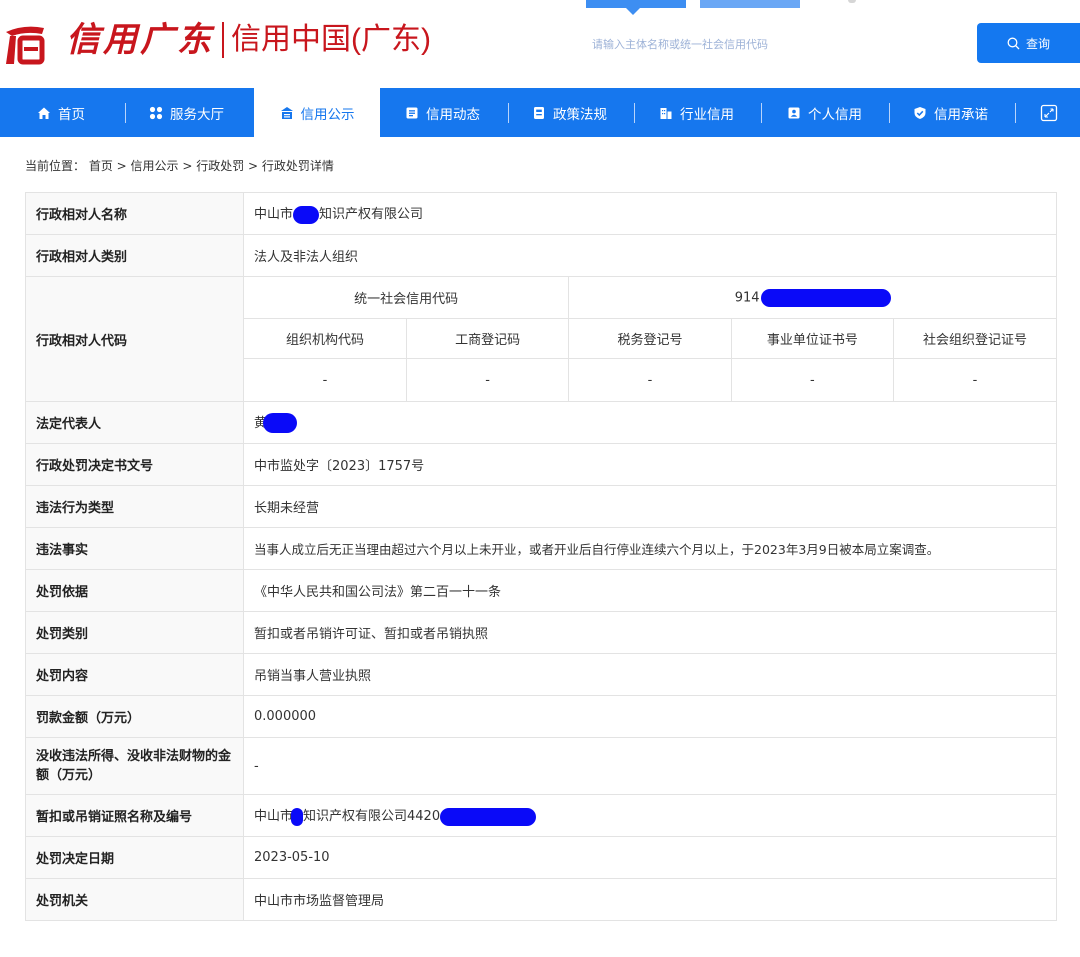 The height and width of the screenshot is (957, 1080). What do you see at coordinates (650, 899) in the screenshot?
I see `field-value: 中山市市场监督管理局` at bounding box center [650, 899].